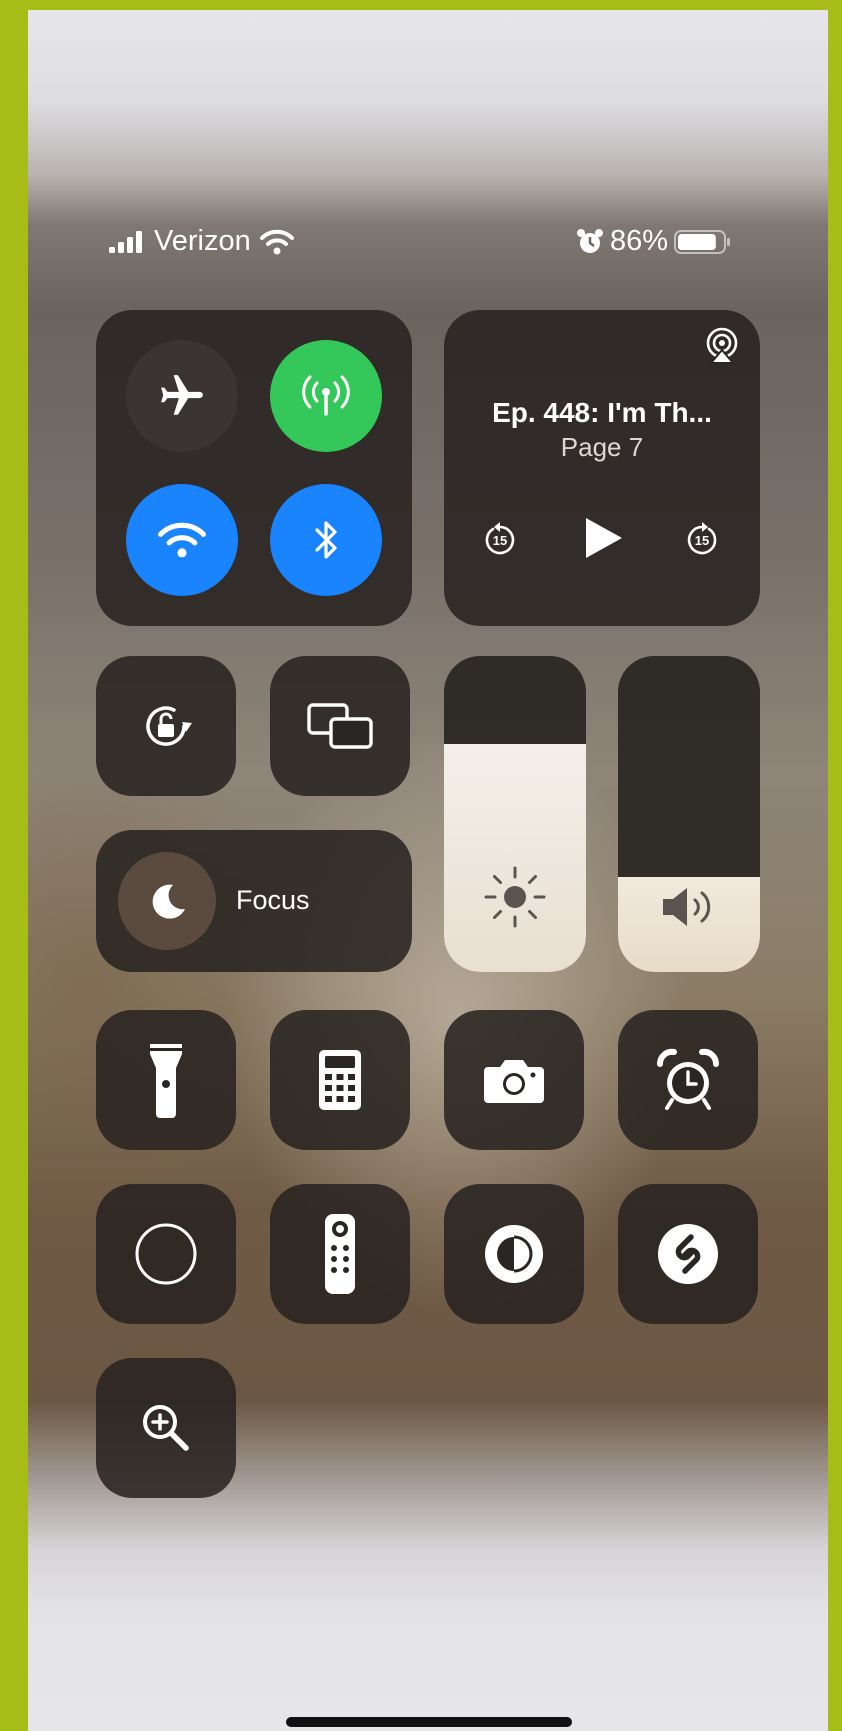 Image resolution: width=842 pixels, height=1731 pixels. I want to click on tv-remote-icon, so click(340, 1254).